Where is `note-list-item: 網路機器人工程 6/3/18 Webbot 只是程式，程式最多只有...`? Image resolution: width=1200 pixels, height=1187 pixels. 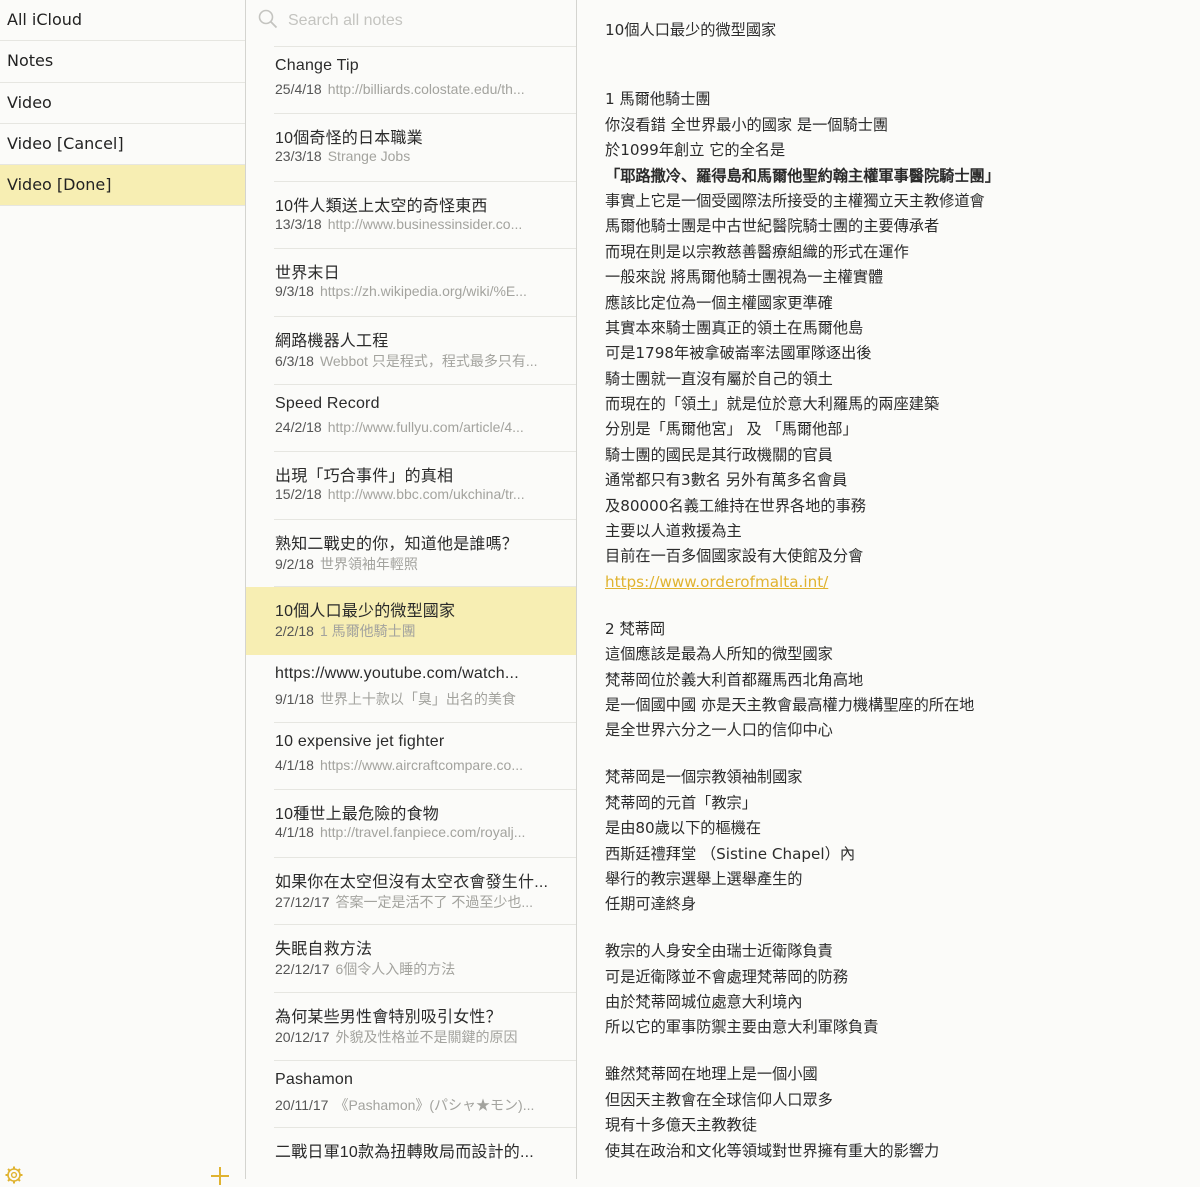 note-list-item: 網路機器人工程 6/3/18 Webbot 只是程式，程式最多只有... is located at coordinates (411, 351).